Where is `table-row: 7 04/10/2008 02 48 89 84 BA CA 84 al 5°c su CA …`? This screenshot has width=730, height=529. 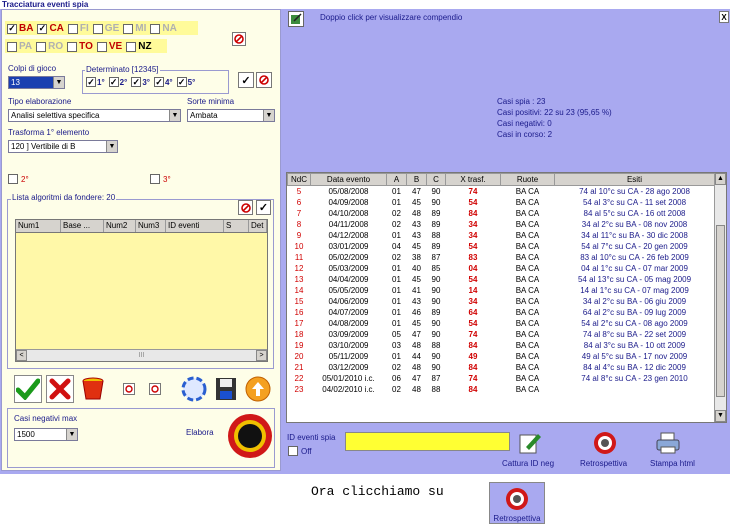 table-row: 7 04/10/2008 02 48 89 84 BA CA 84 al 5°c su CA … is located at coordinates (501, 213).